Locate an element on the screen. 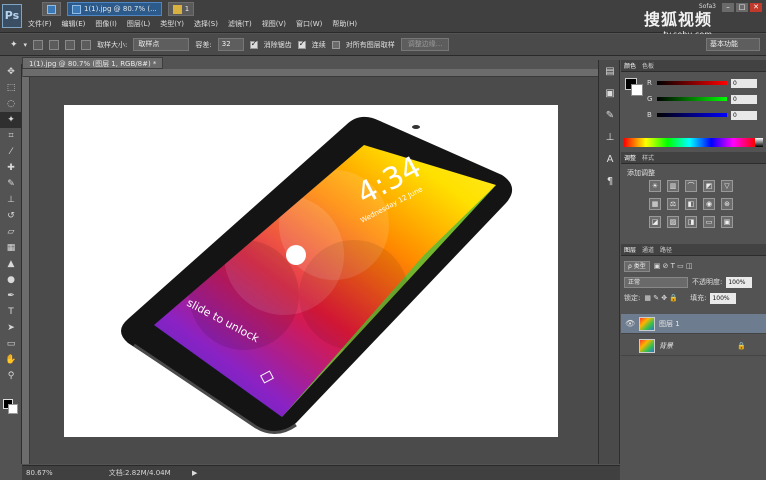  layer-name: 图层 1 is located at coordinates (669, 324).